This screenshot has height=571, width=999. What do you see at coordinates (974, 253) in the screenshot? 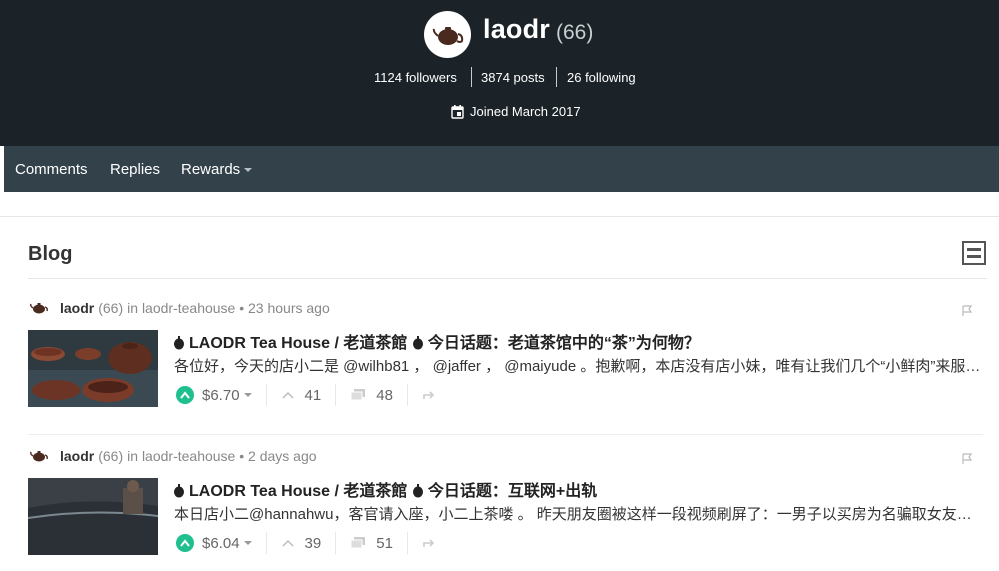
I see `layout-toggle-icon` at bounding box center [974, 253].